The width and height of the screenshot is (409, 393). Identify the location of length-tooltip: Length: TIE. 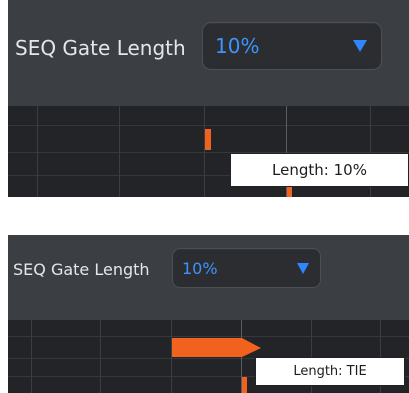
(330, 371).